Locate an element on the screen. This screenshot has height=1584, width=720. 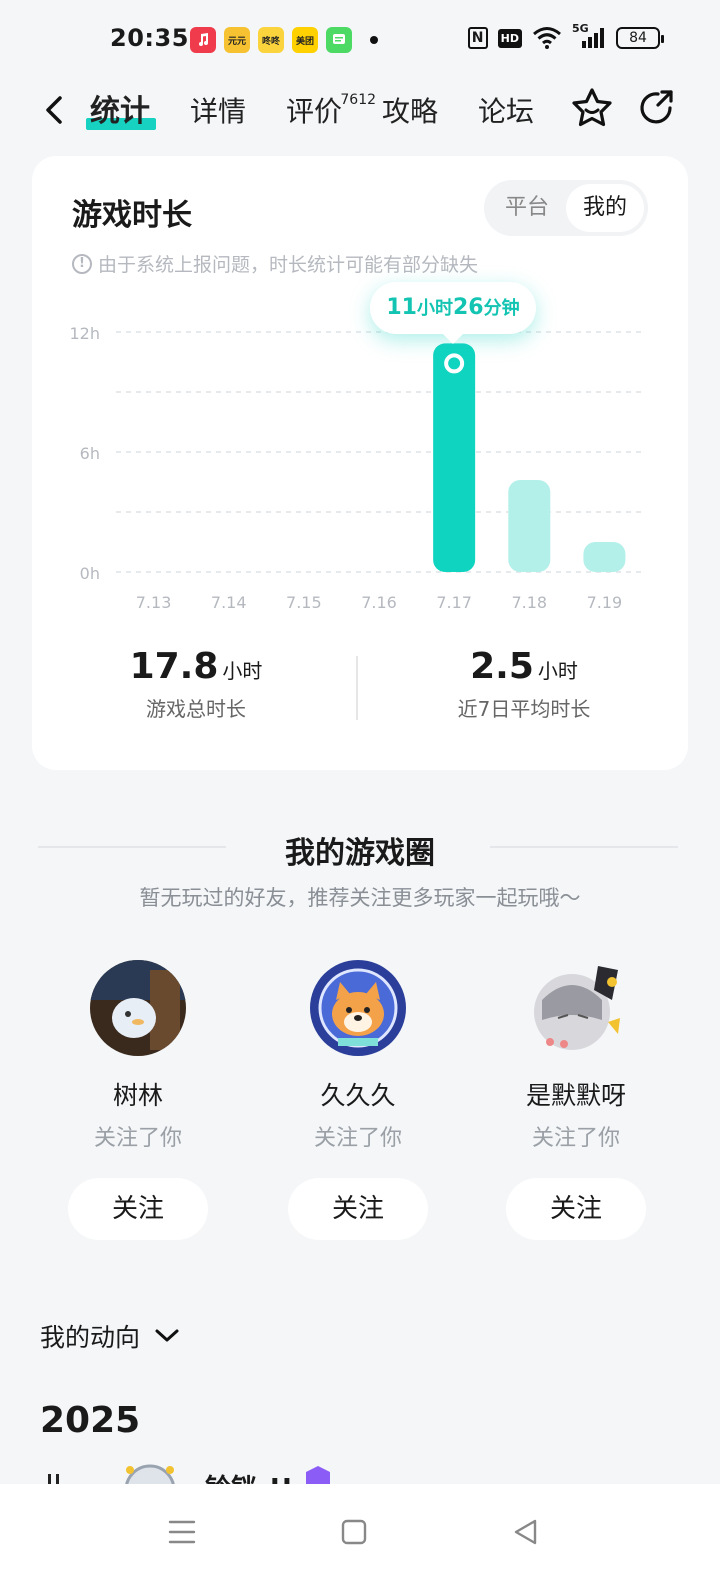
average-label: 近7日平均时长 is located at coordinates (524, 709).